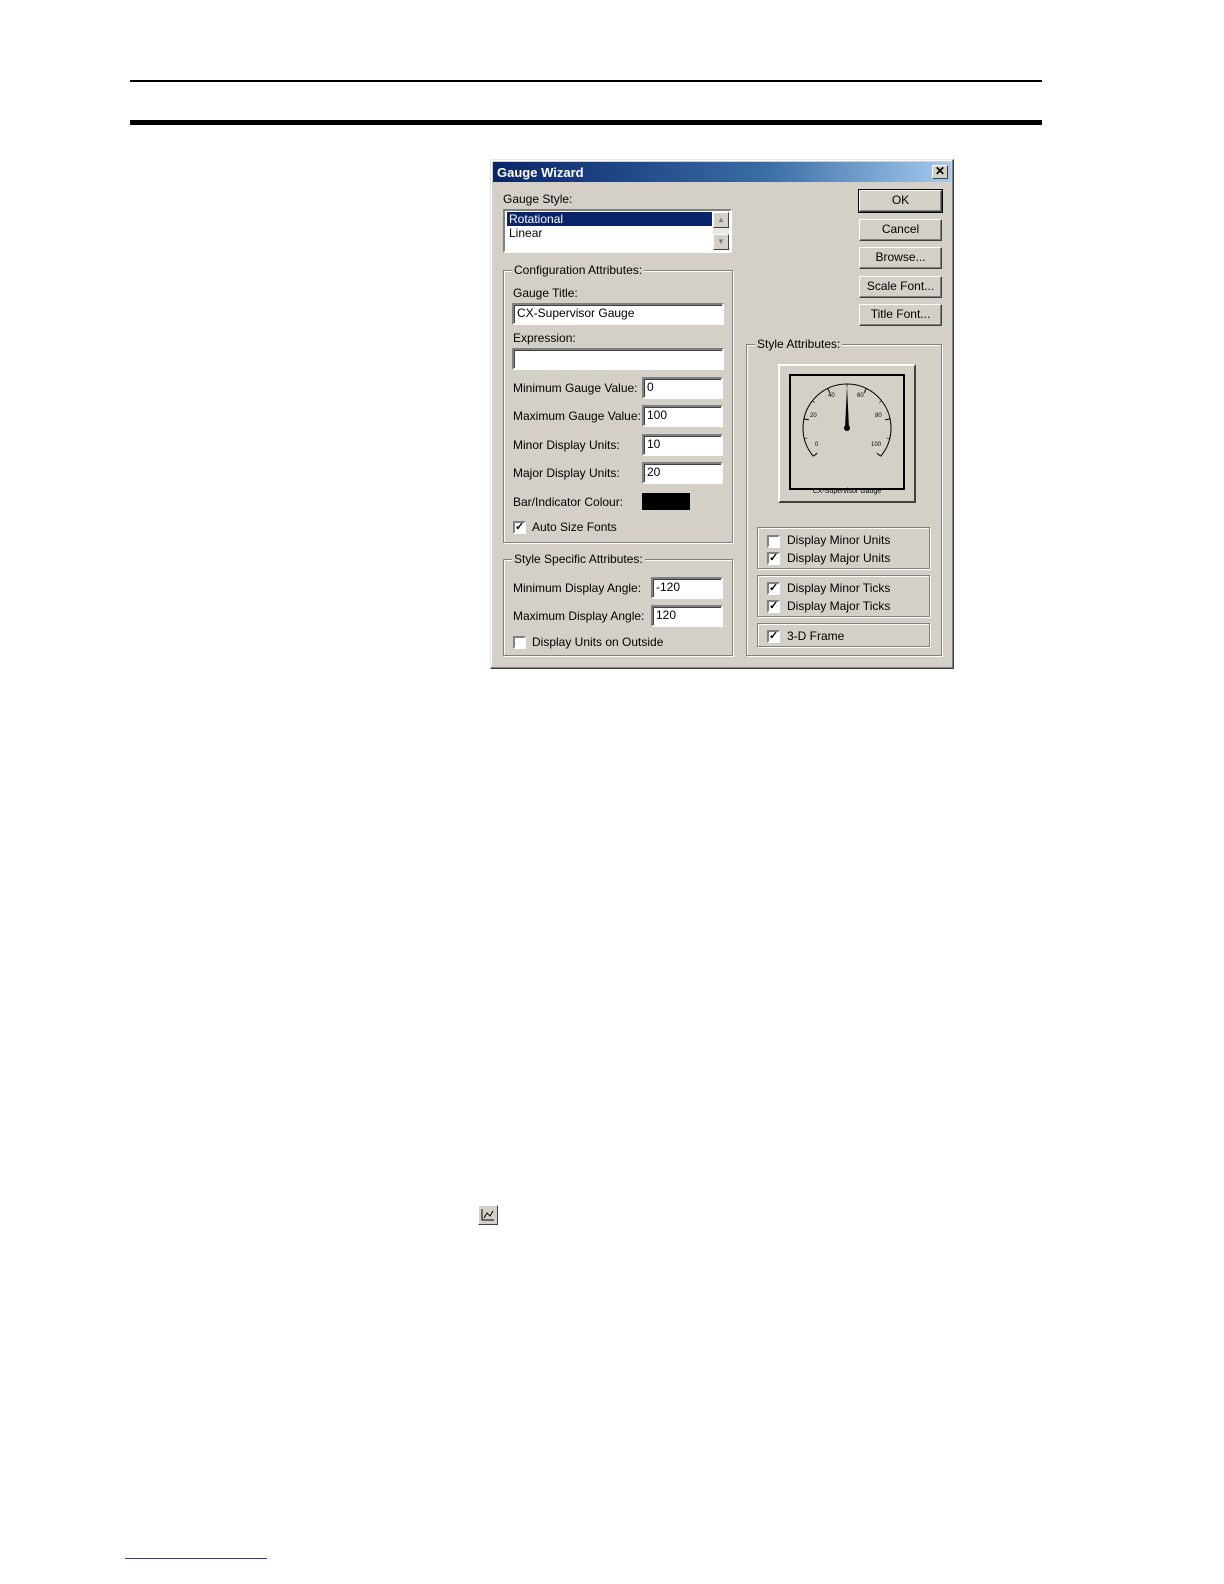 The height and width of the screenshot is (1584, 1224). What do you see at coordinates (578, 270) in the screenshot?
I see `configuration-attributes-label: Configuration Attributes:` at bounding box center [578, 270].